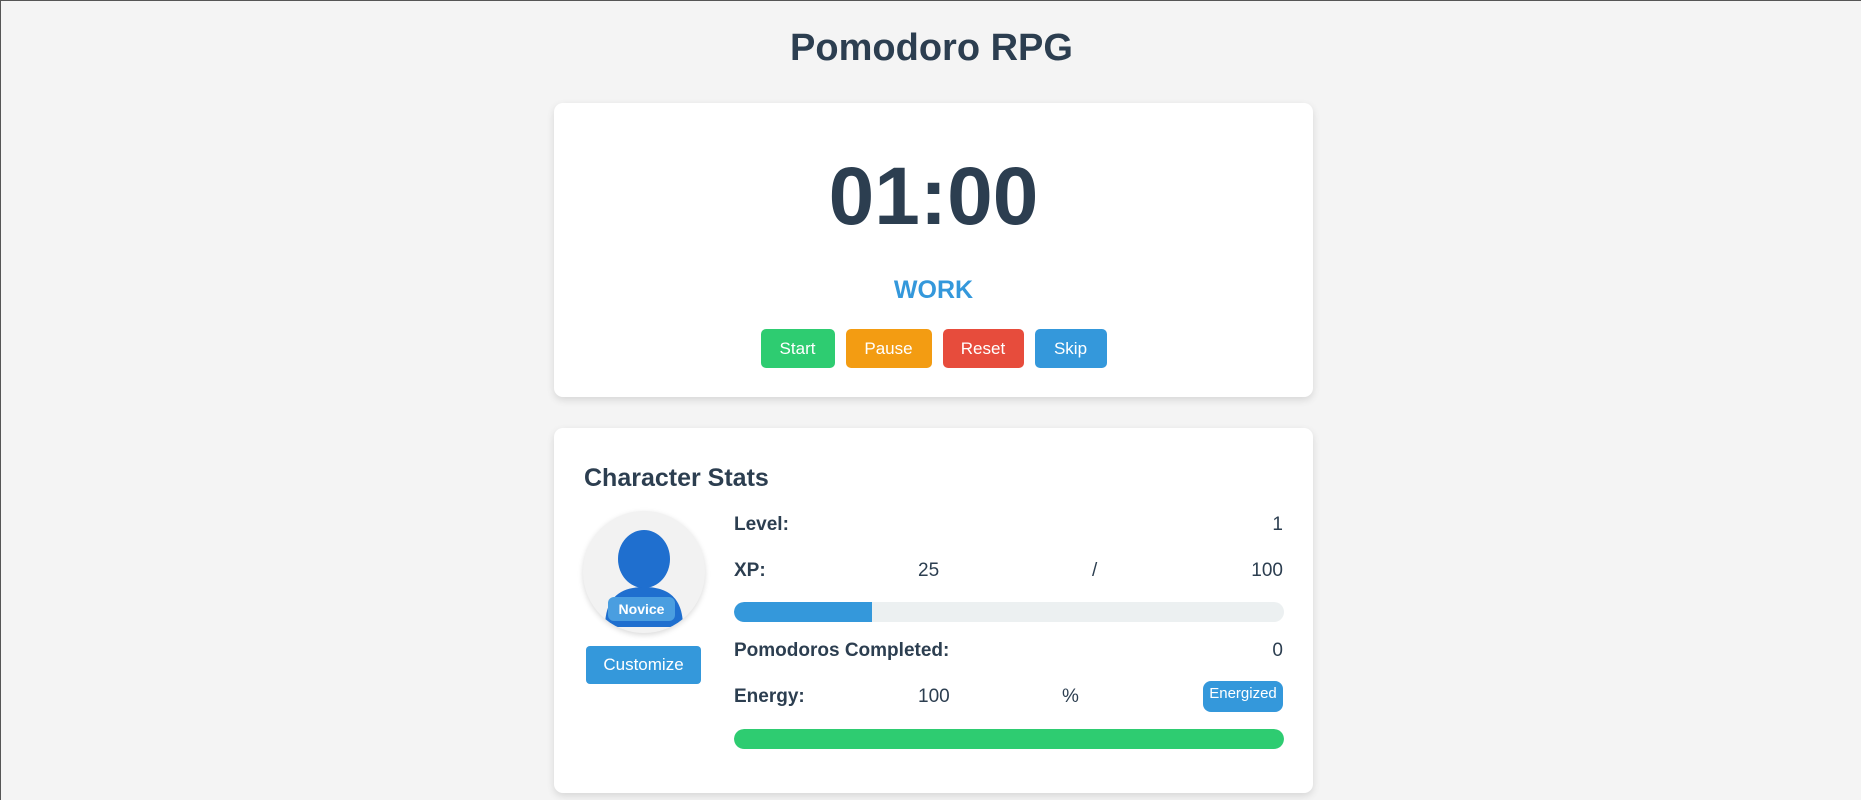  What do you see at coordinates (676, 478) in the screenshot?
I see `character-stats-title: Character Stats` at bounding box center [676, 478].